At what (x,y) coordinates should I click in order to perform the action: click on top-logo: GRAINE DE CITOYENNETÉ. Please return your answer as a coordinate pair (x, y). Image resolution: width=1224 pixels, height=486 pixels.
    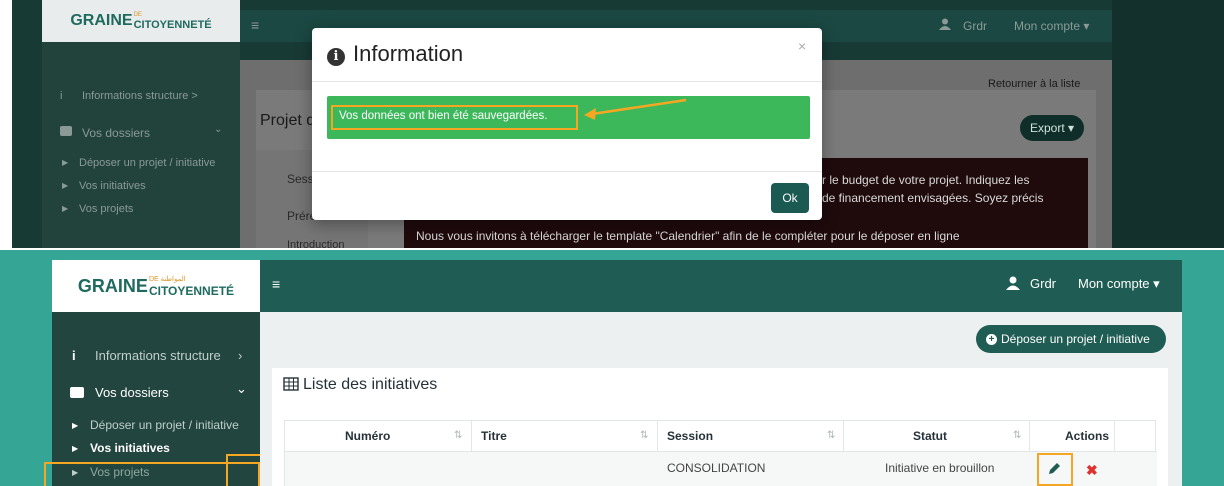
    Looking at the image, I should click on (141, 21).